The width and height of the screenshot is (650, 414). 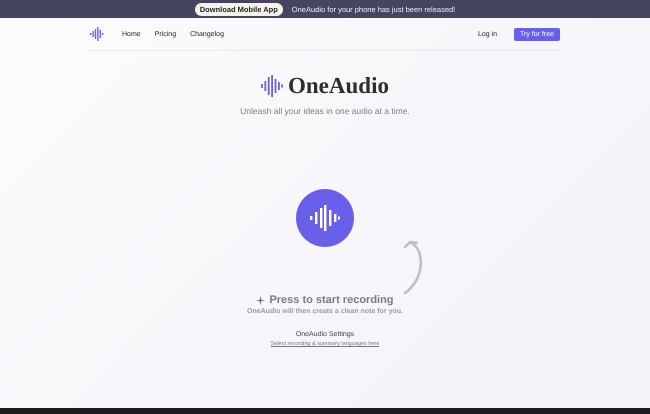 I want to click on waveform-icon, so click(x=325, y=218).